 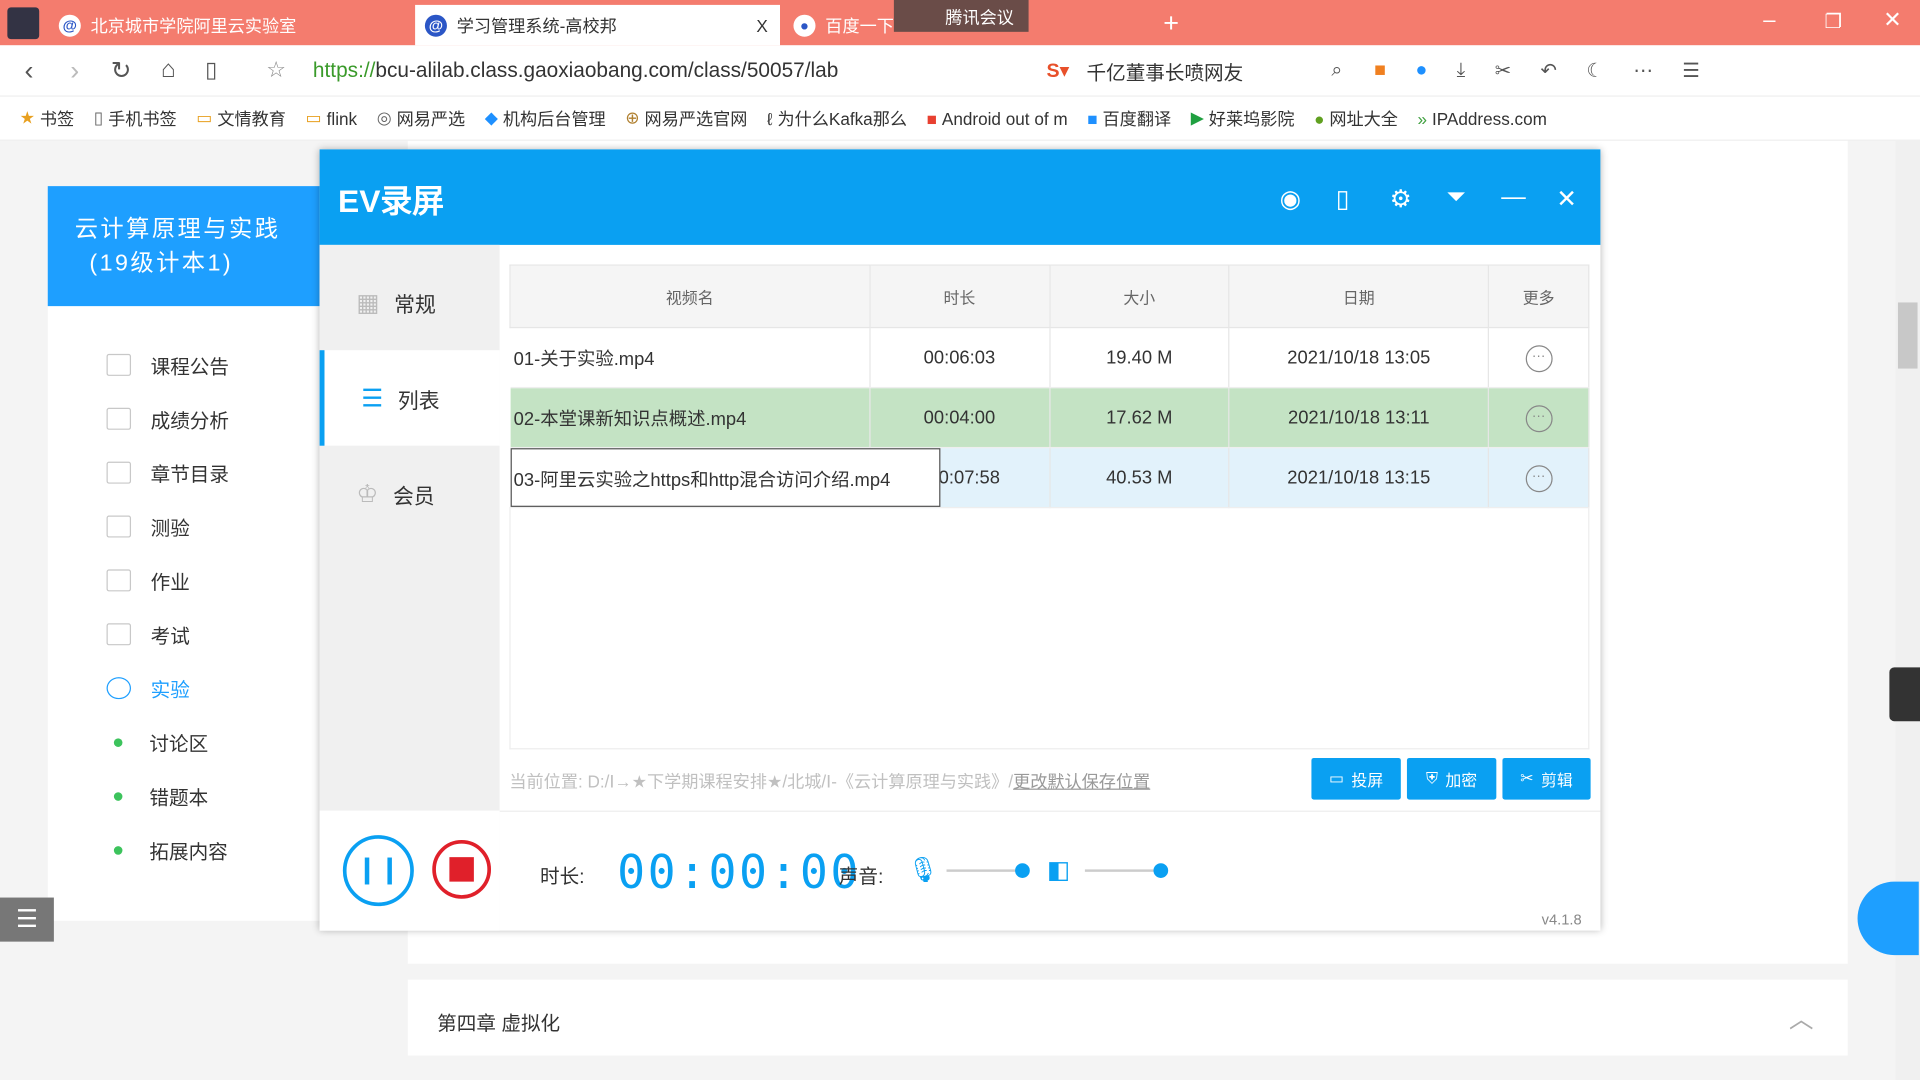 What do you see at coordinates (1139, 296) in the screenshot?
I see `col-size: 大小` at bounding box center [1139, 296].